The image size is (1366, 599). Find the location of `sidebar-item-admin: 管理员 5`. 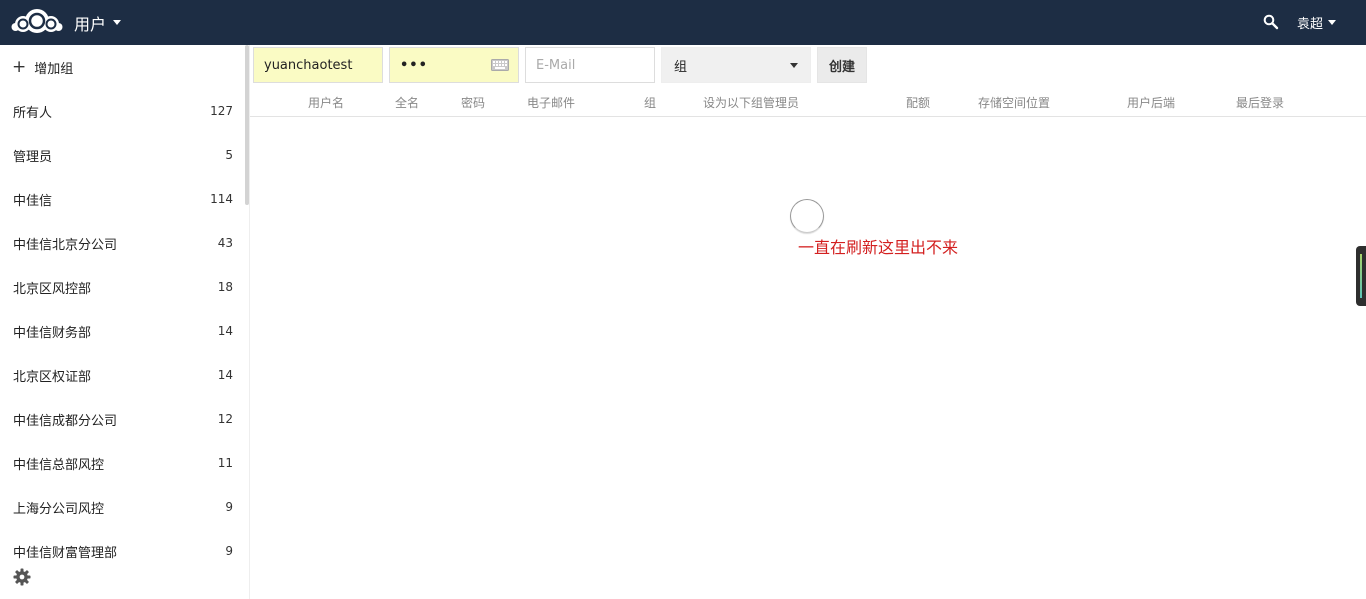

sidebar-item-admin: 管理员 5 is located at coordinates (122, 155).